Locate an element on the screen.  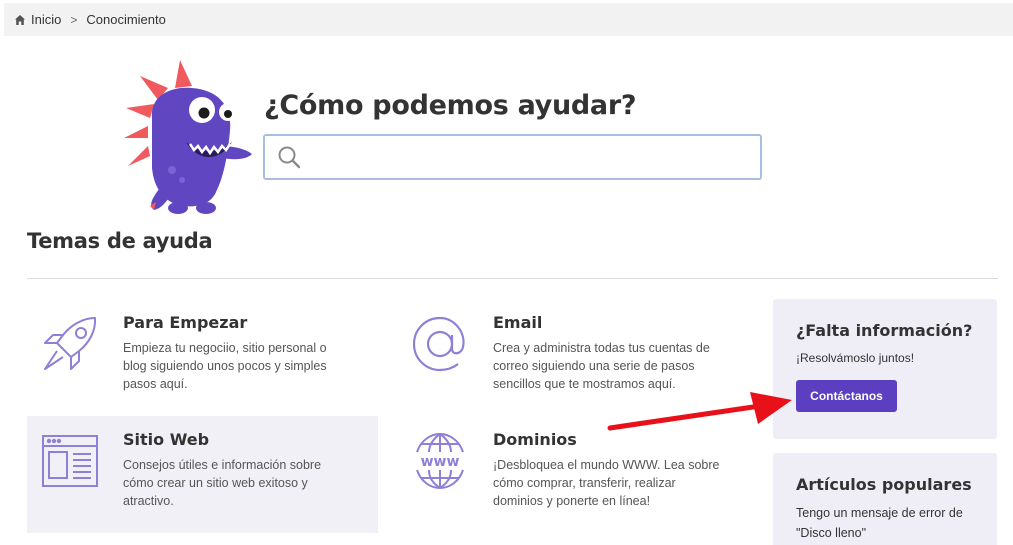
breadcrumb: Inicio > Conocimiento is located at coordinates (508, 19).